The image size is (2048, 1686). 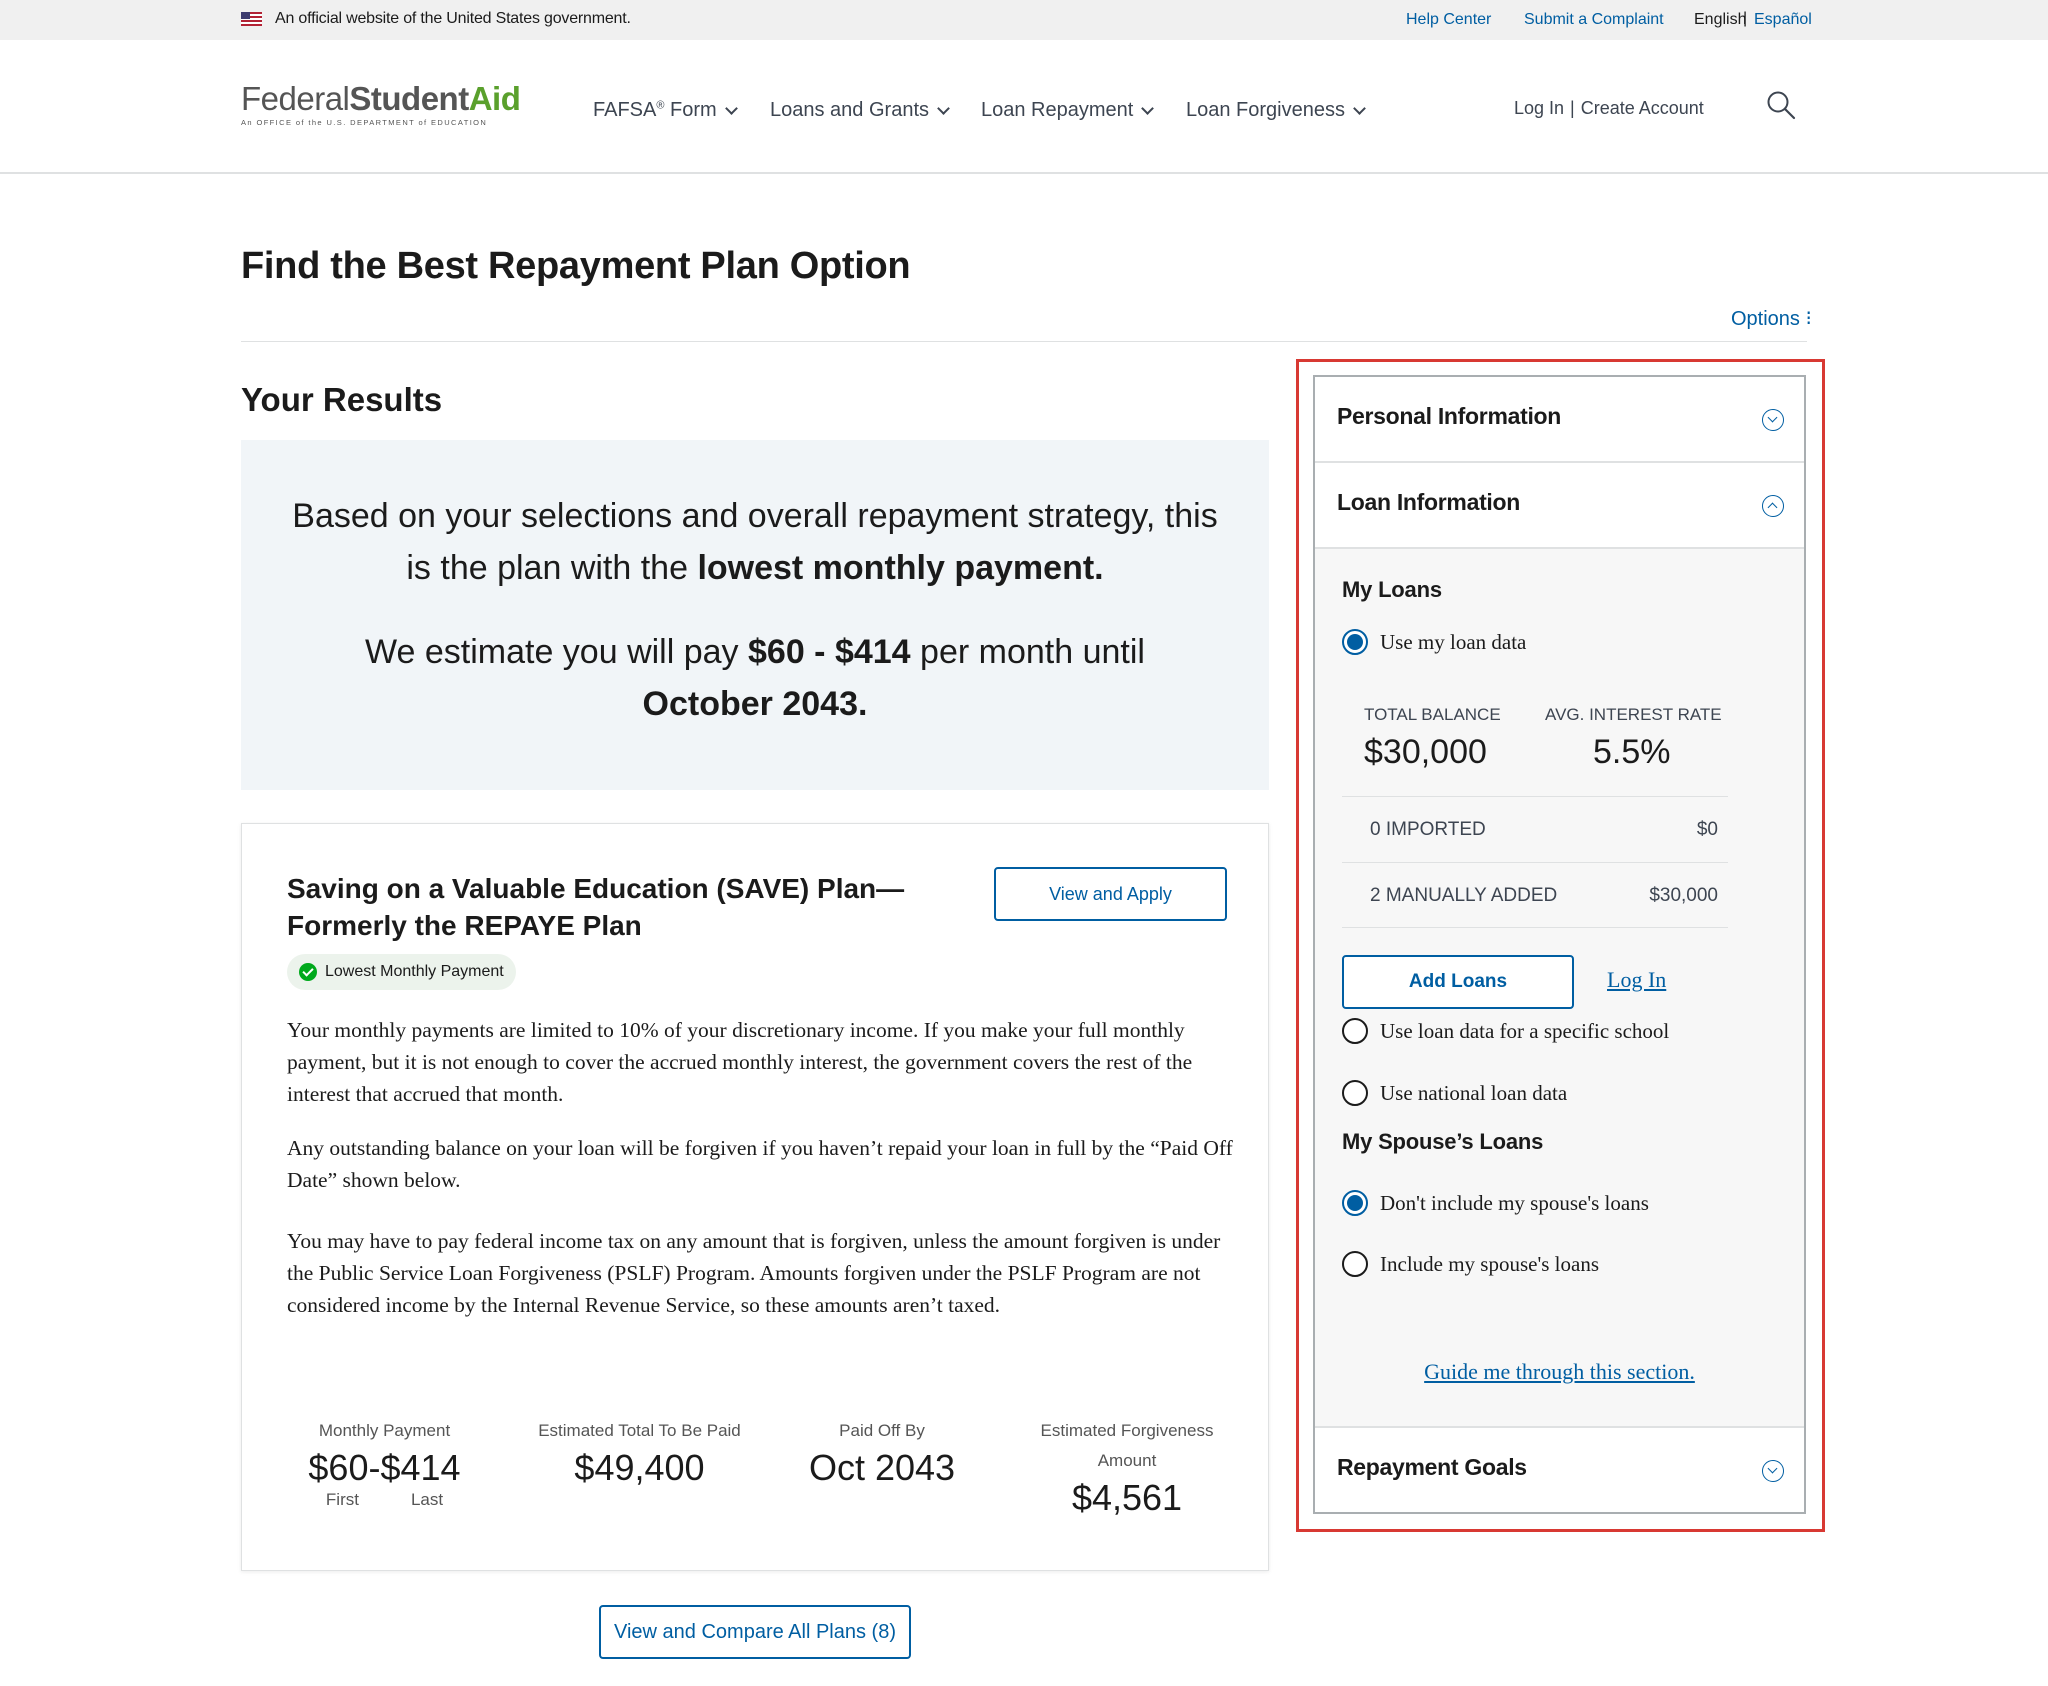 I want to click on check-circle-icon, so click(x=308, y=972).